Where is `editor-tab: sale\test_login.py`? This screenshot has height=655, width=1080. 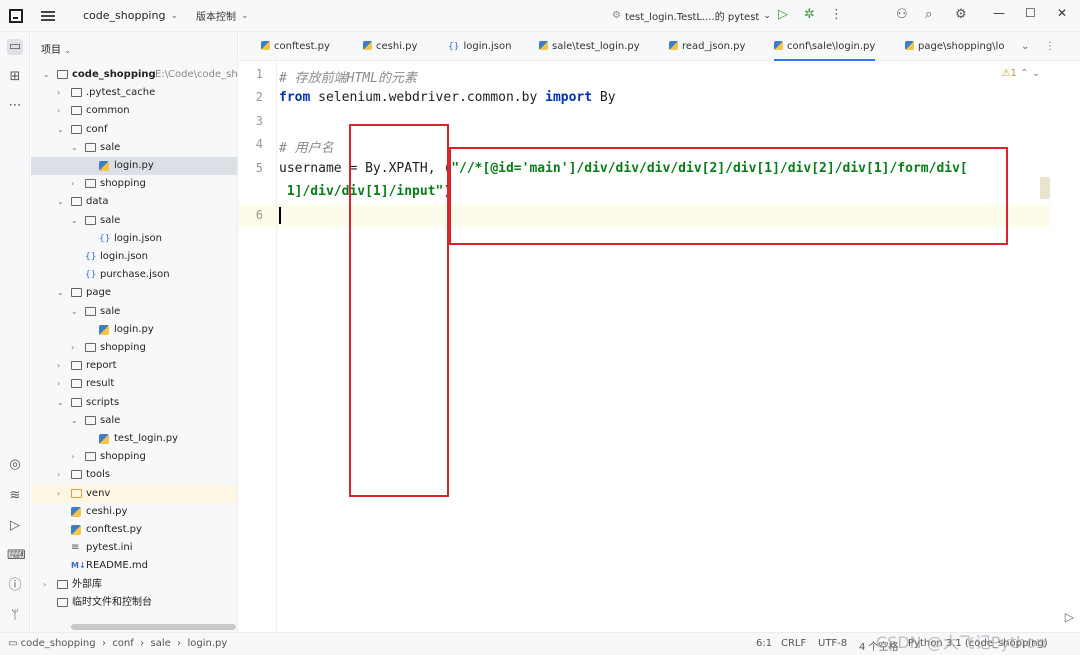
editor-tab: sale\test_login.py is located at coordinates (589, 46).